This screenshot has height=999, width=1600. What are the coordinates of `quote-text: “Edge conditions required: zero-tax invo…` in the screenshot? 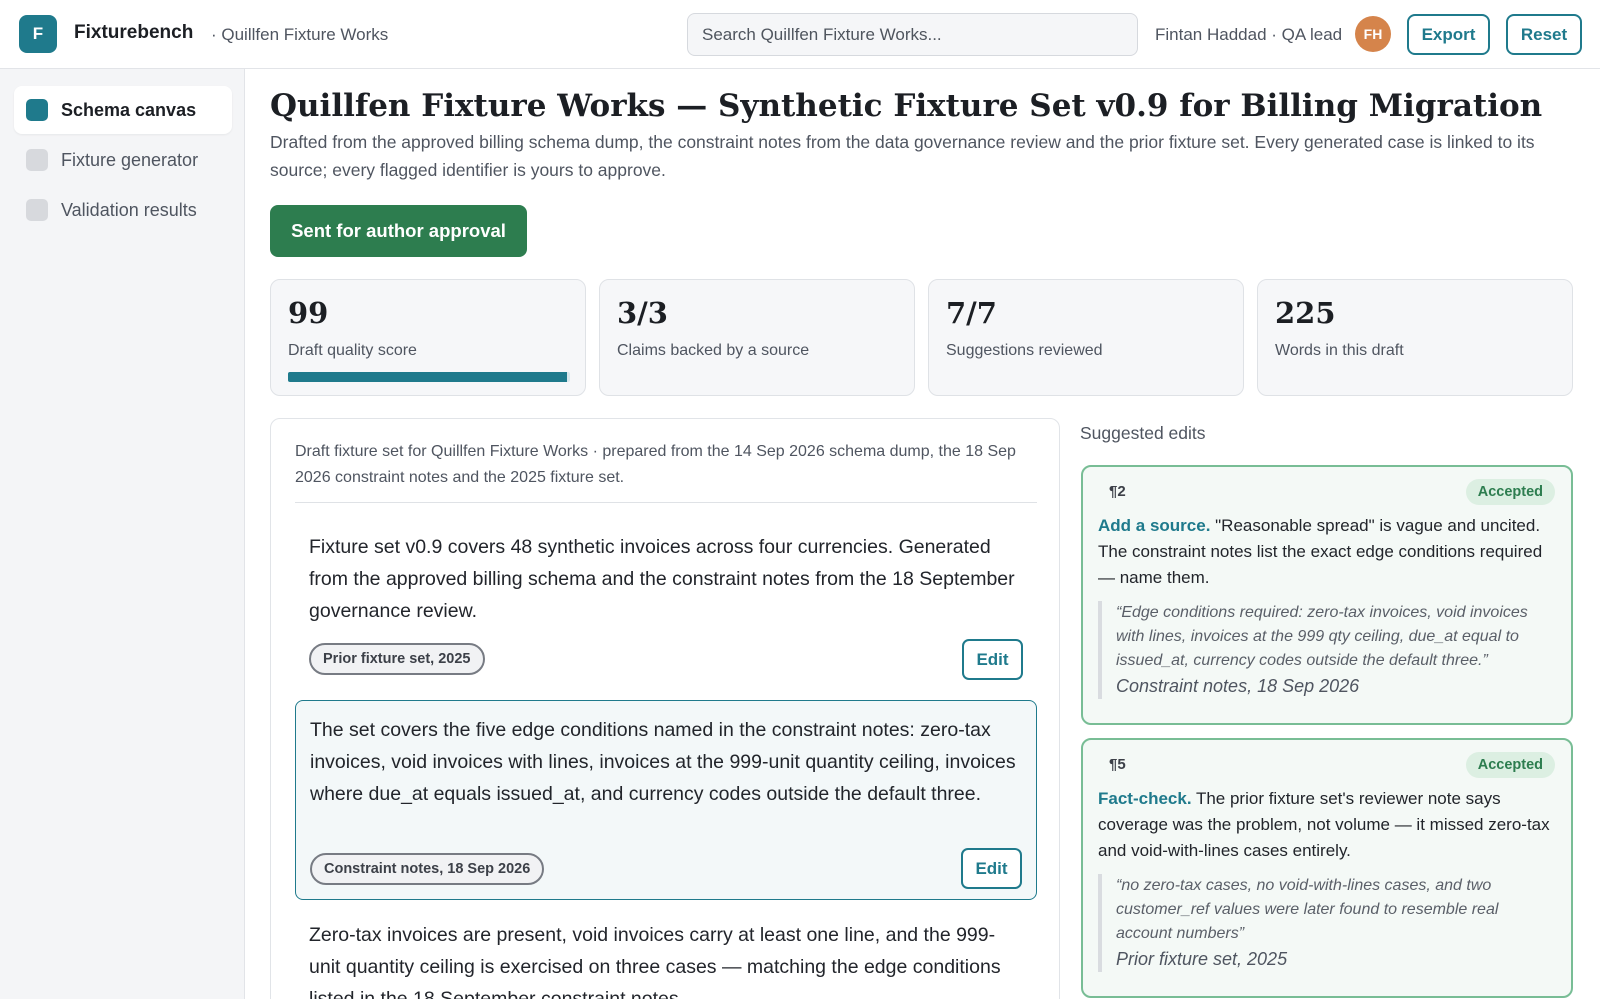 It's located at (1322, 636).